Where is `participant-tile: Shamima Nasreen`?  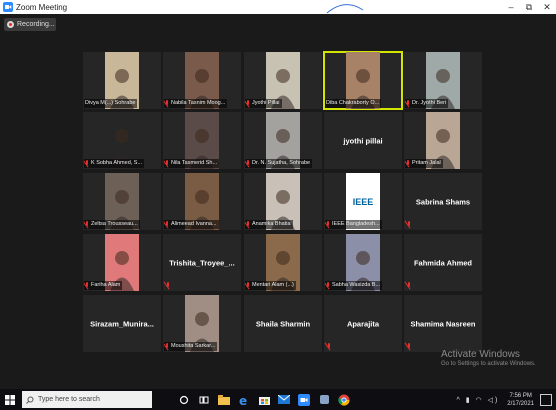
participant-tile: Shamima Nasreen is located at coordinates (443, 323).